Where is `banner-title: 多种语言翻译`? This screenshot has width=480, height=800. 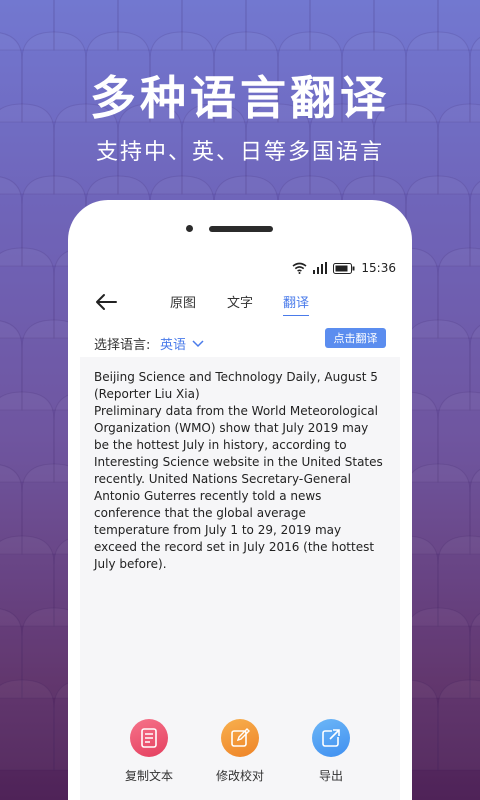
banner-title: 多种语言翻译 is located at coordinates (240, 98).